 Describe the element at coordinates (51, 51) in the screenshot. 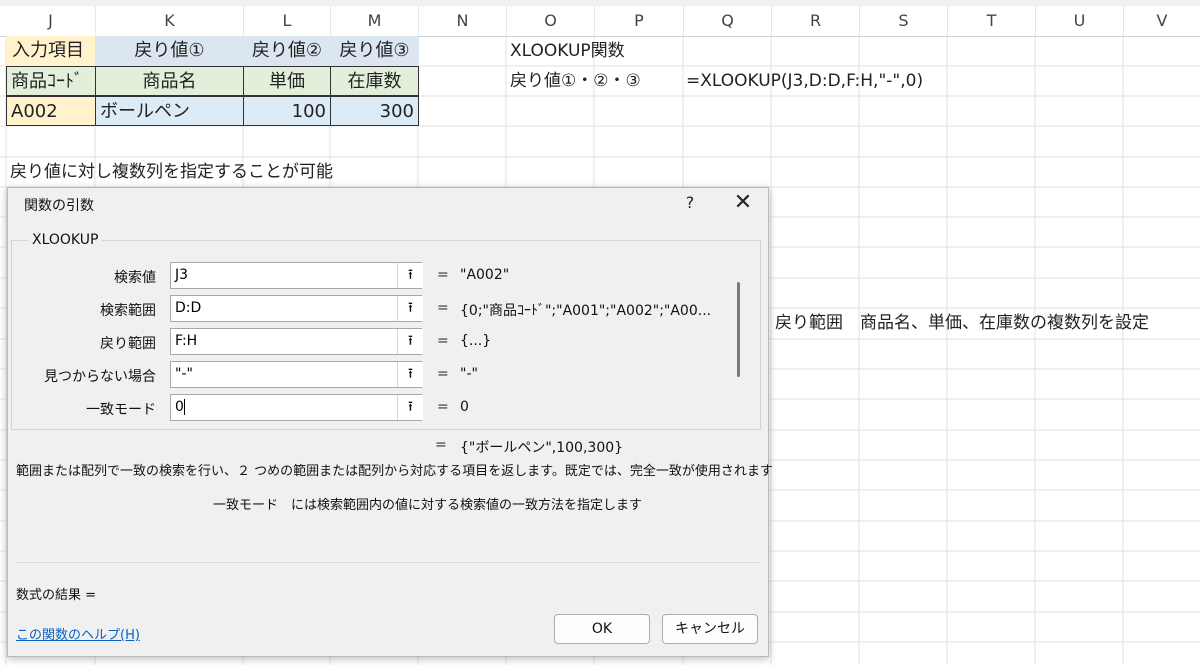

I see `cell-j1: 入力項目` at that location.